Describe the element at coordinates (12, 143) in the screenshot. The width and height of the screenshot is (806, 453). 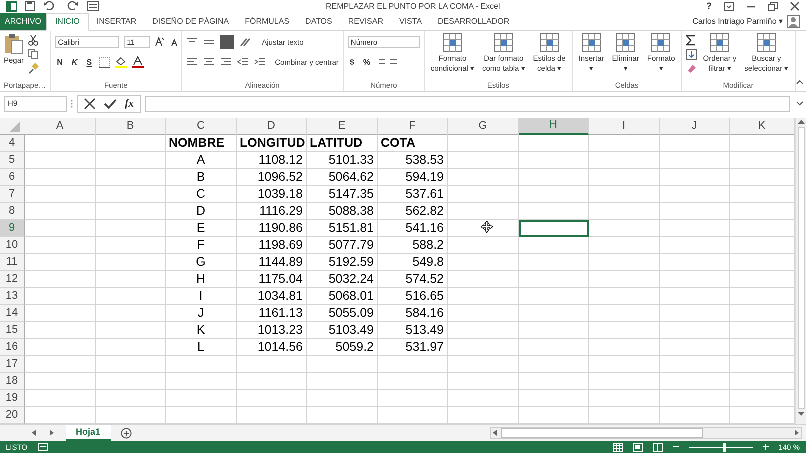
I see `row-header: 4` at that location.